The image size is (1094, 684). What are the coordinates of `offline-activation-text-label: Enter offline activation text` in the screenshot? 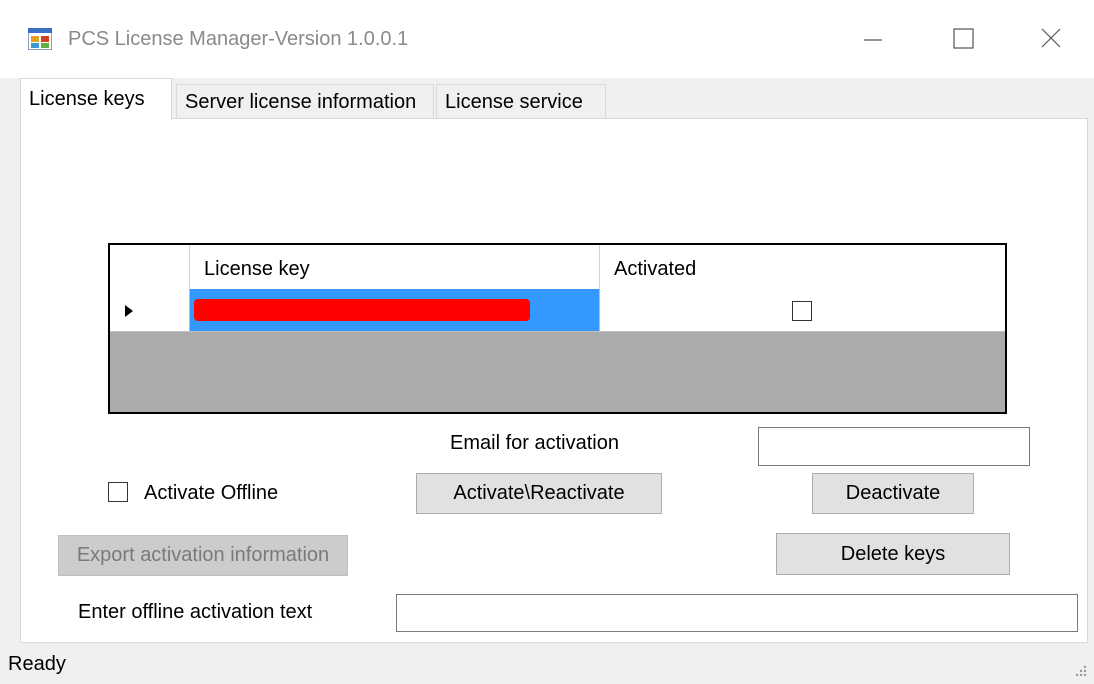 It's located at (195, 612).